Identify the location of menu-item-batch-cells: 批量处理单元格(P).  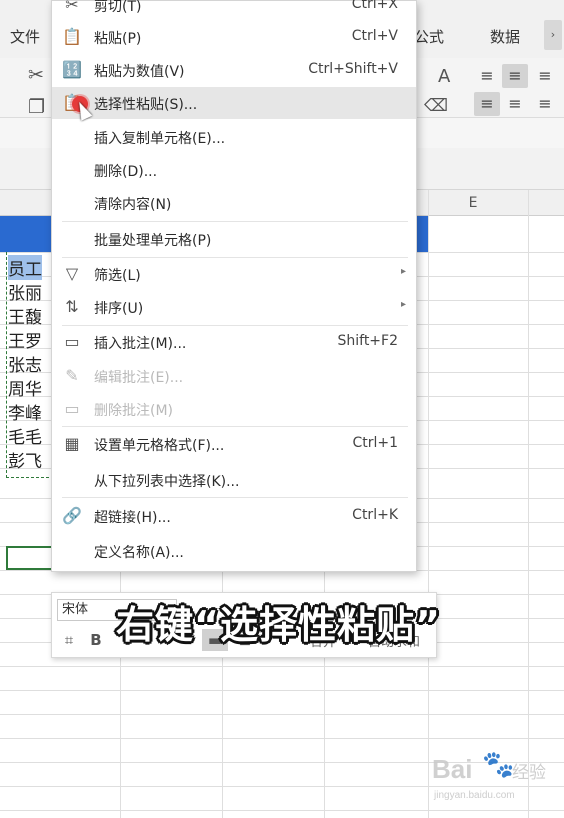
(234, 239).